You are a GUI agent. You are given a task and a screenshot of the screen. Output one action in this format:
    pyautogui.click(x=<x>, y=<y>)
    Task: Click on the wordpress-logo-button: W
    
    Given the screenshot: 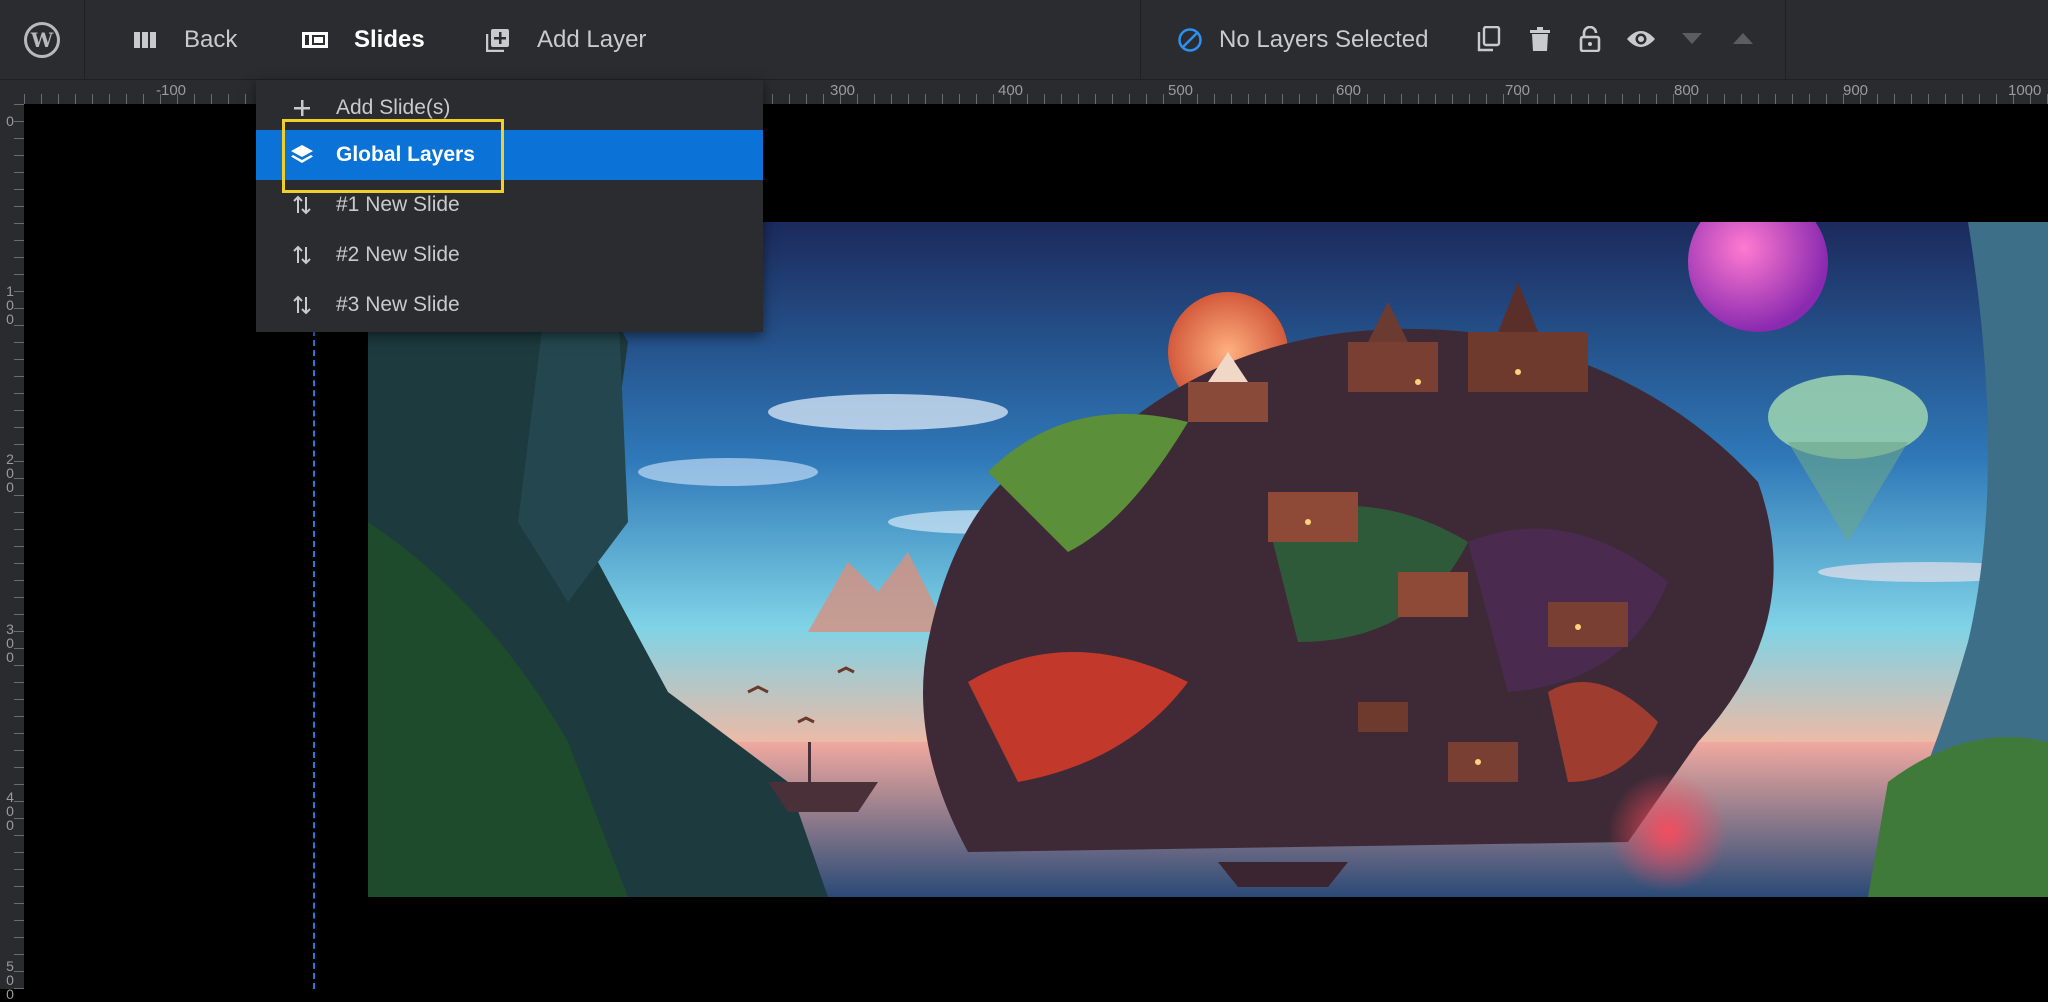 What is the action you would take?
    pyautogui.click(x=42, y=39)
    